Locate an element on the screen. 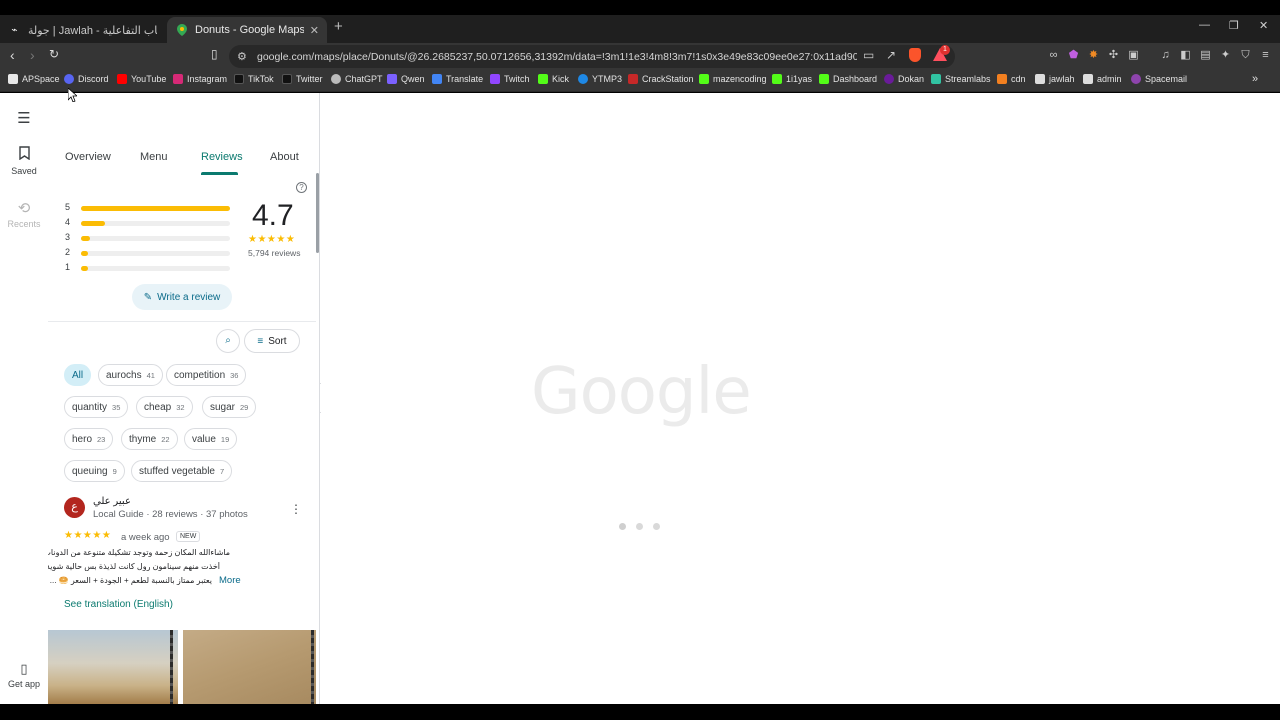 The image size is (1280, 720). tab-menu: Menu is located at coordinates (154, 157).